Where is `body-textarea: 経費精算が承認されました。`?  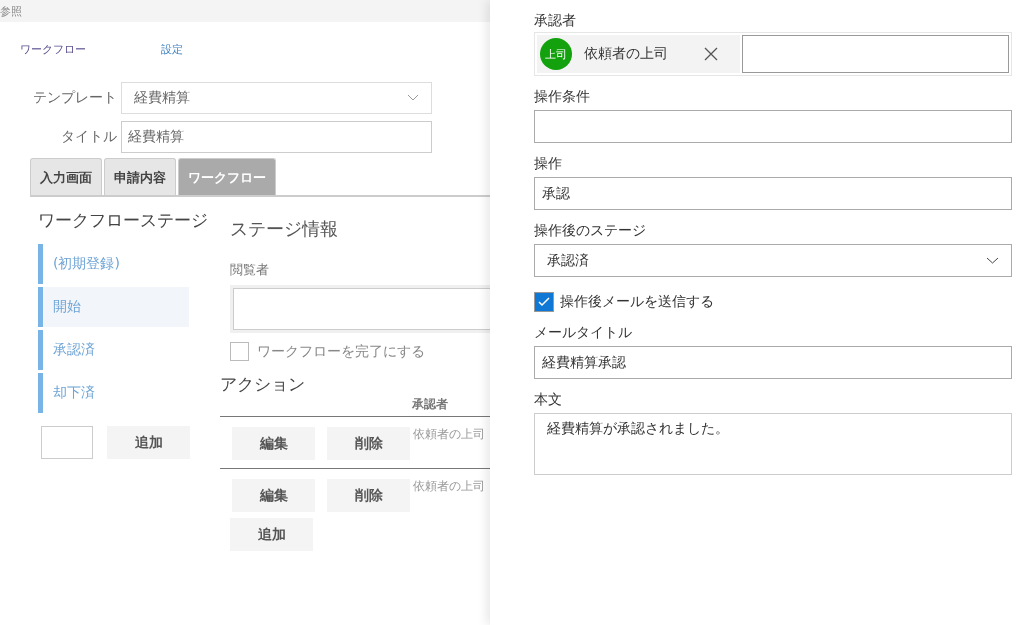
body-textarea: 経費精算が承認されました。 is located at coordinates (773, 444).